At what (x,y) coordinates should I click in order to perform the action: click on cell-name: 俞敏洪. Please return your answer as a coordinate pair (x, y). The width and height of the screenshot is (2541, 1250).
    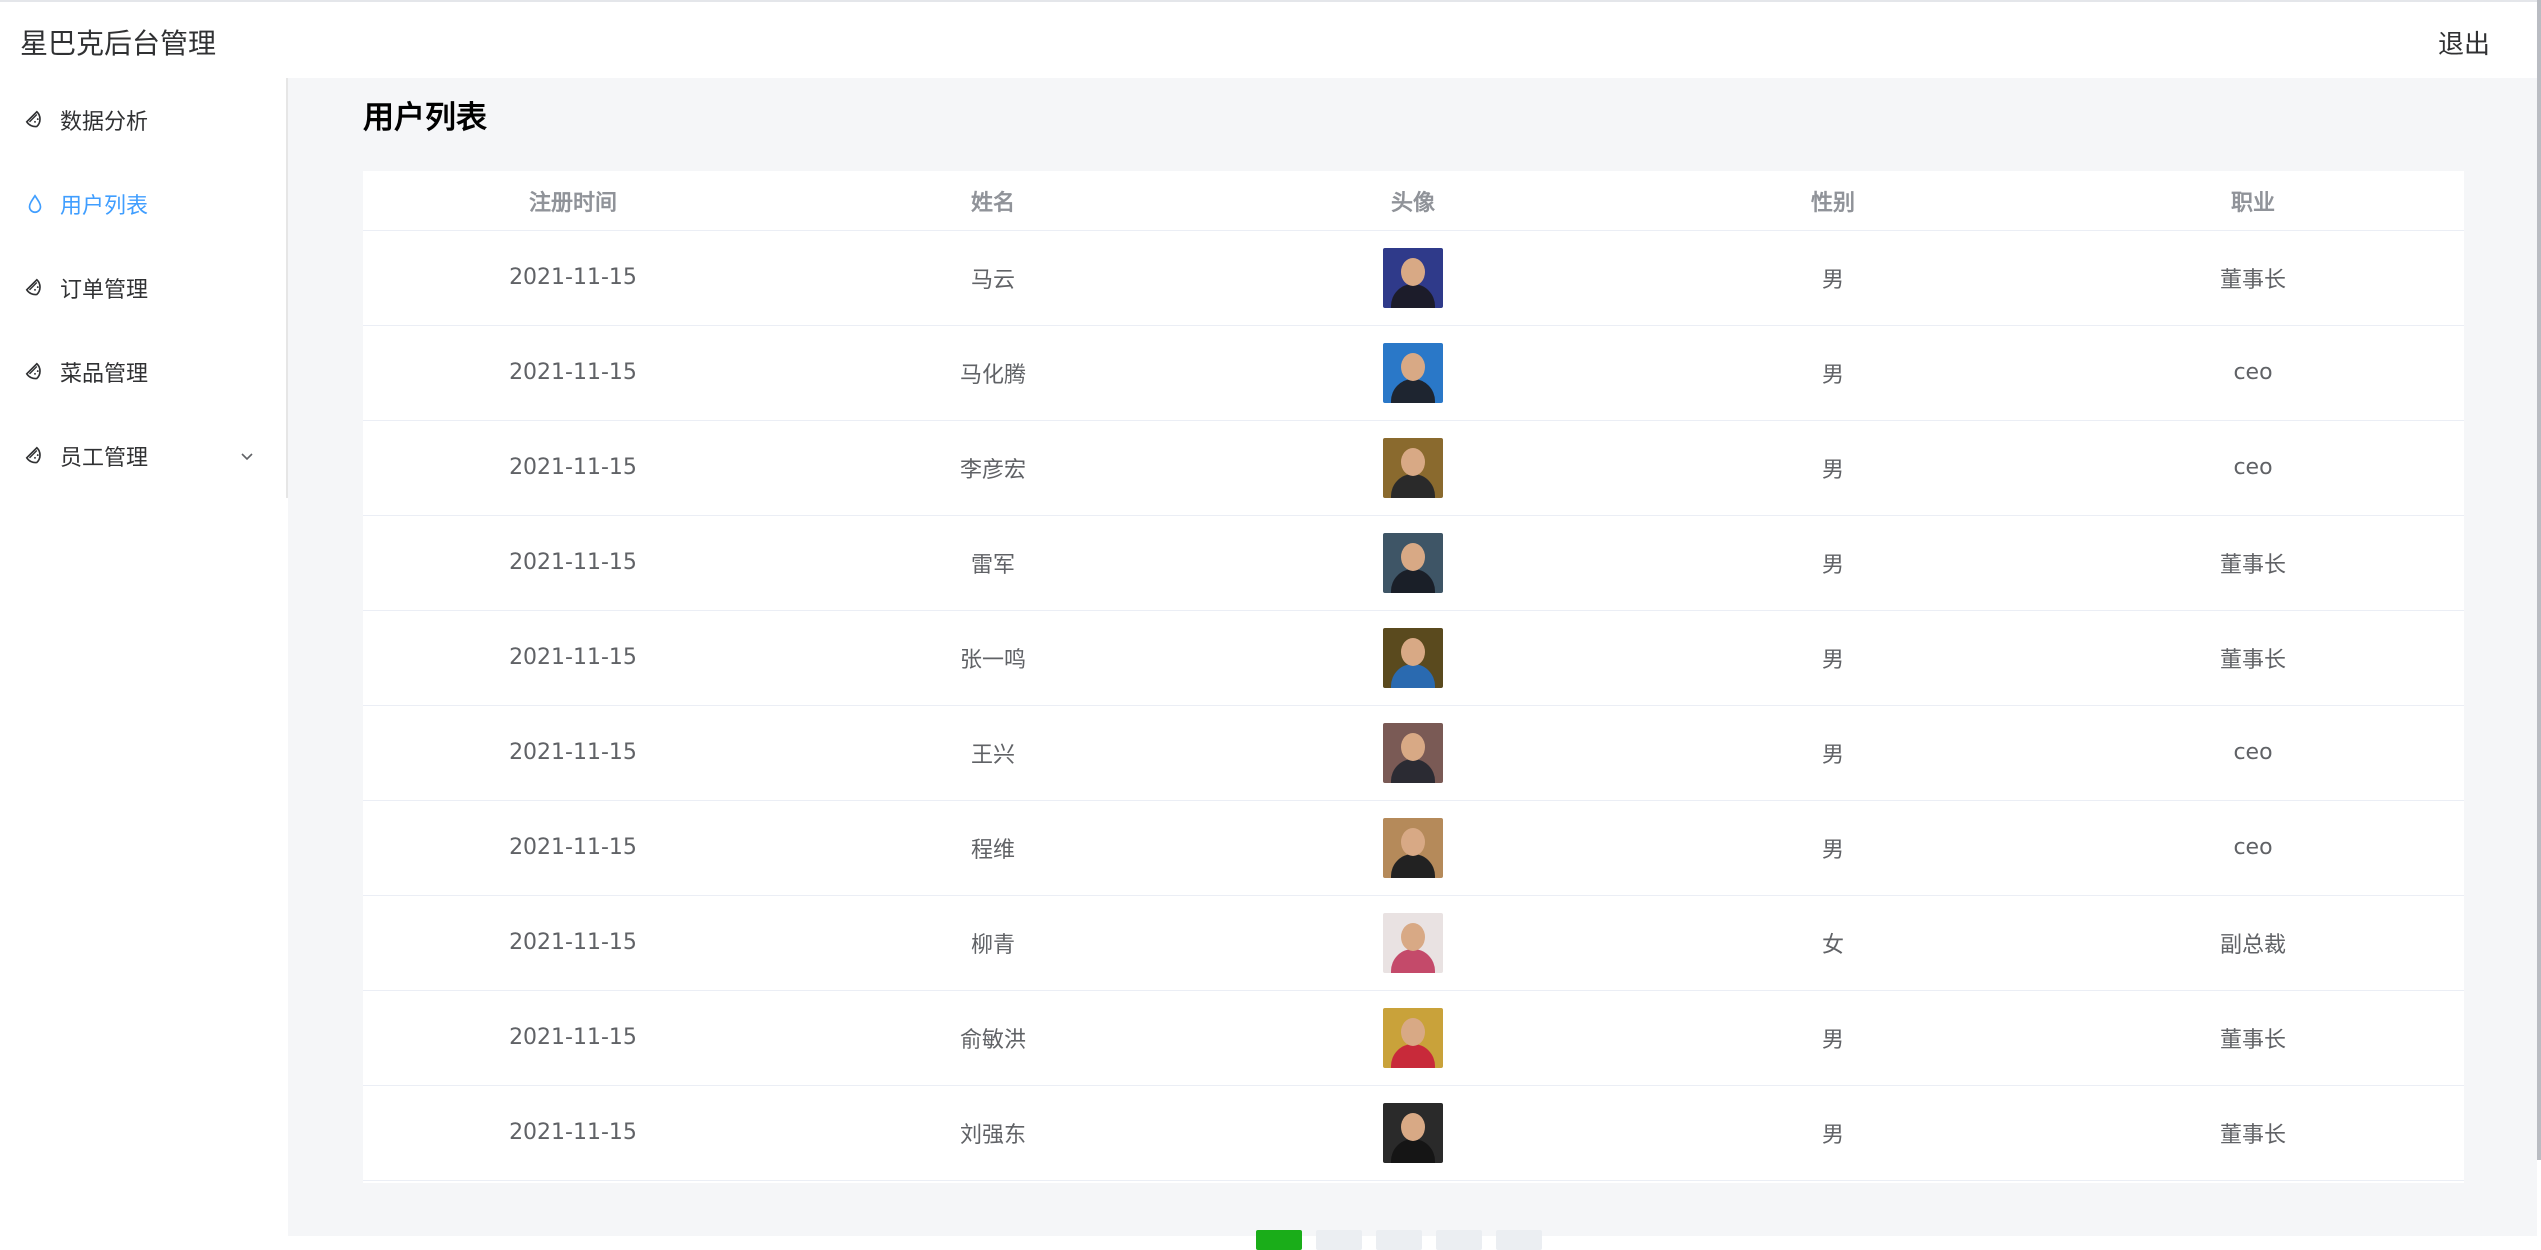
    Looking at the image, I should click on (992, 1040).